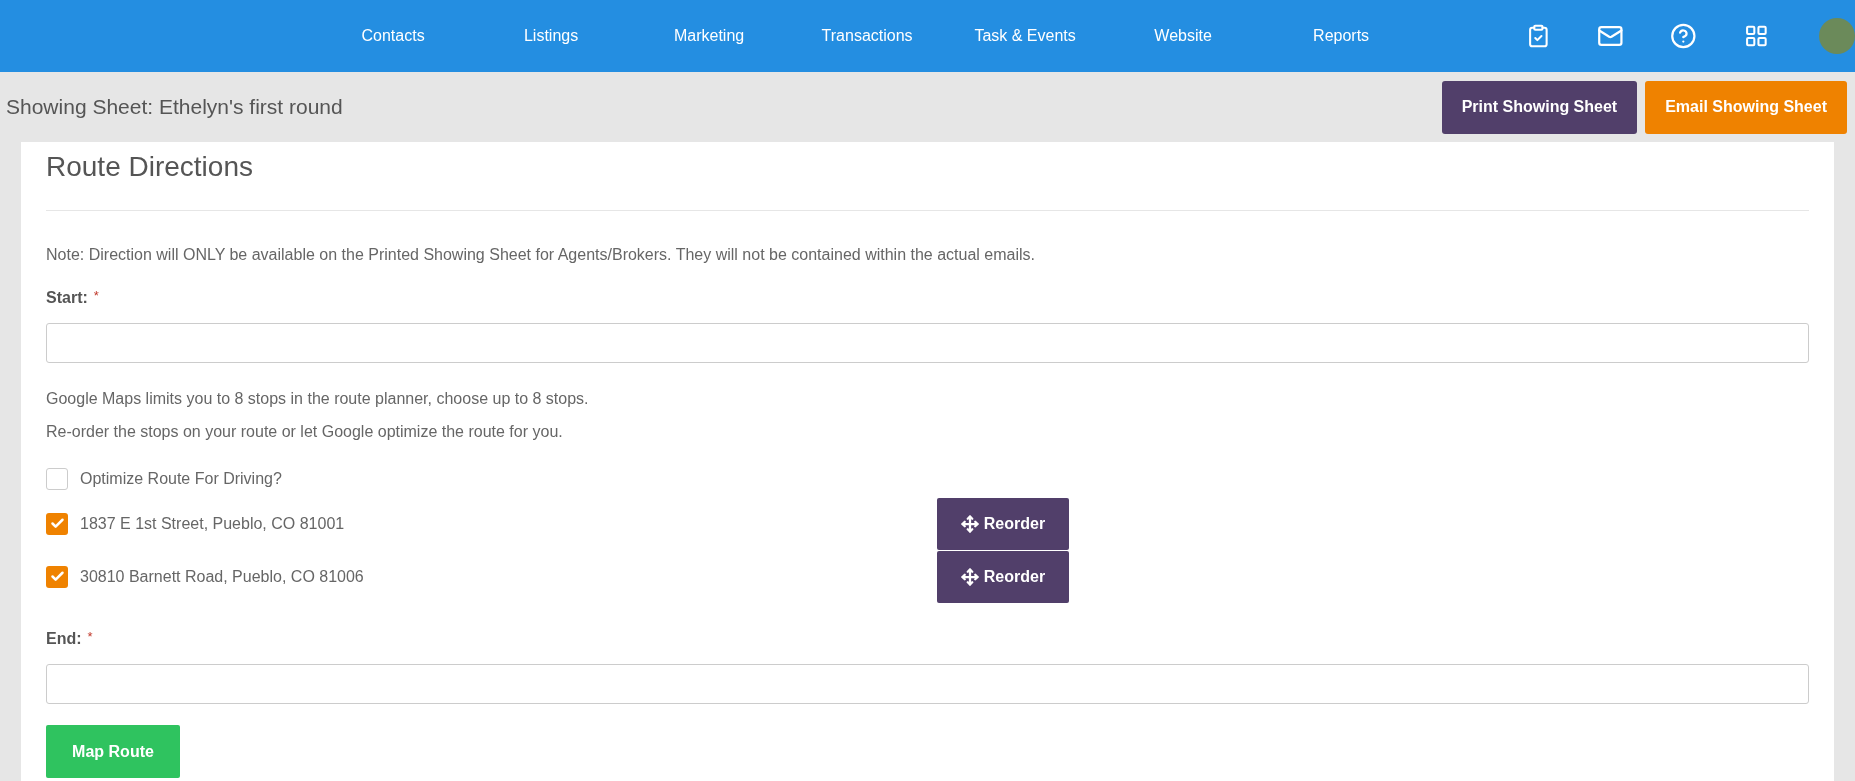  What do you see at coordinates (1757, 36) in the screenshot?
I see `grid-icon` at bounding box center [1757, 36].